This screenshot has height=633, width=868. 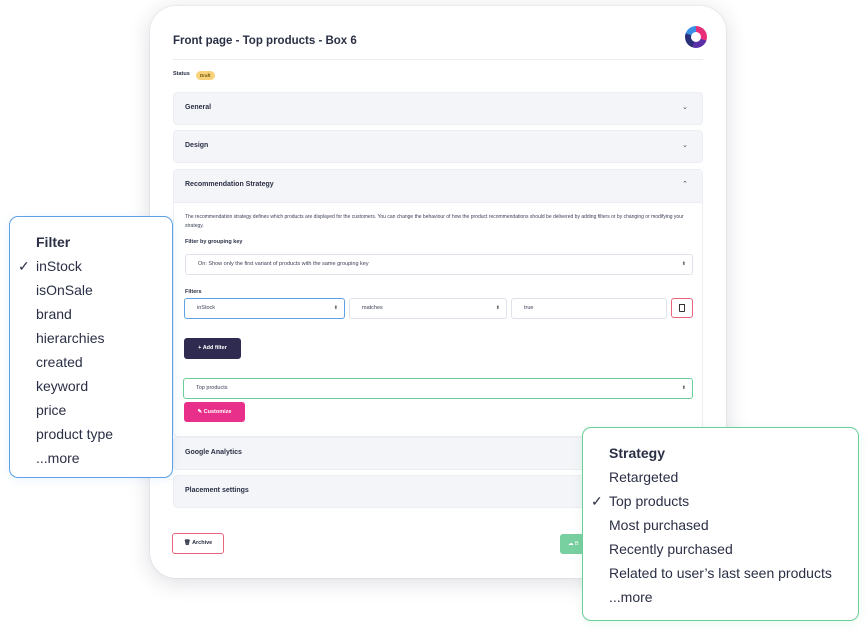 I want to click on grouping-key-label: Filter by grouping key, so click(x=214, y=242).